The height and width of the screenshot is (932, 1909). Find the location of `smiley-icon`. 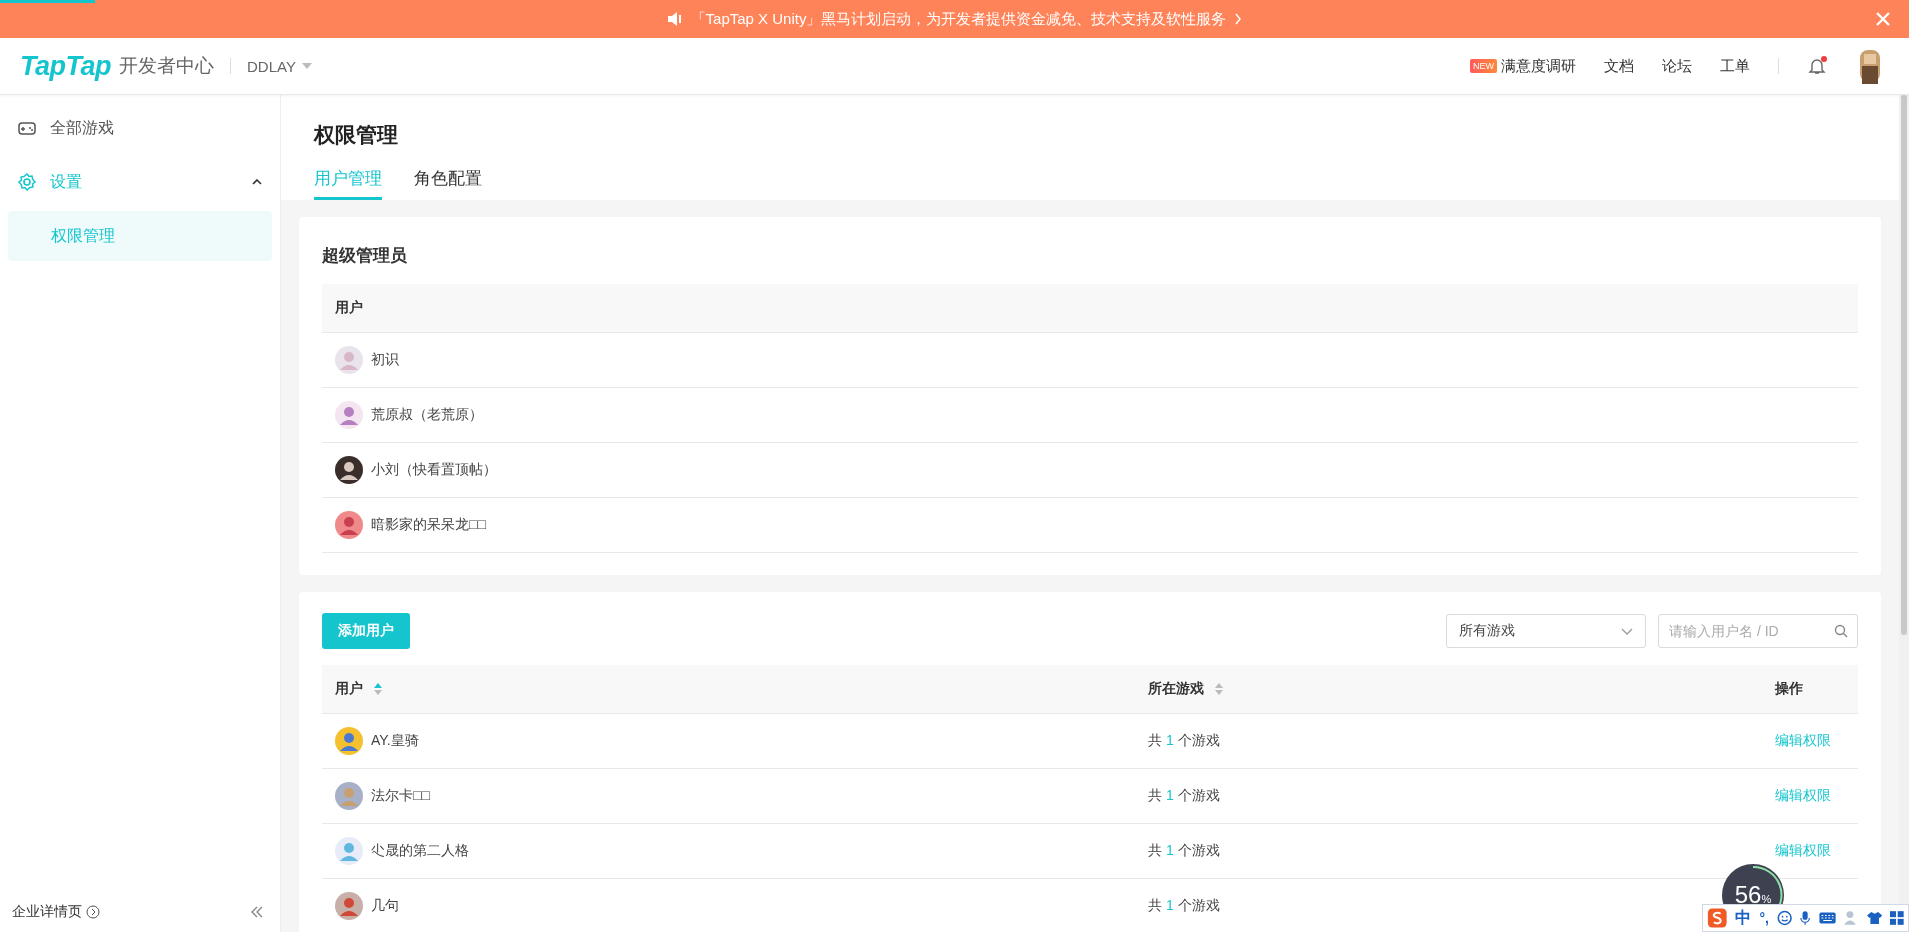

smiley-icon is located at coordinates (1784, 918).